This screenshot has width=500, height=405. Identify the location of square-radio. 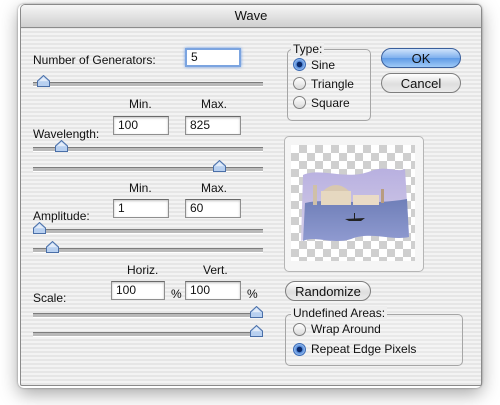
(299, 102).